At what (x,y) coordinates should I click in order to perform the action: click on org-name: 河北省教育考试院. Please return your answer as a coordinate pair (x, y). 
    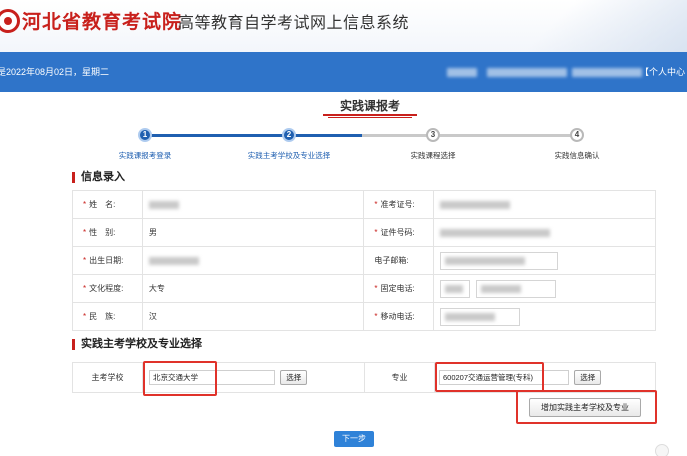
    Looking at the image, I should click on (102, 22).